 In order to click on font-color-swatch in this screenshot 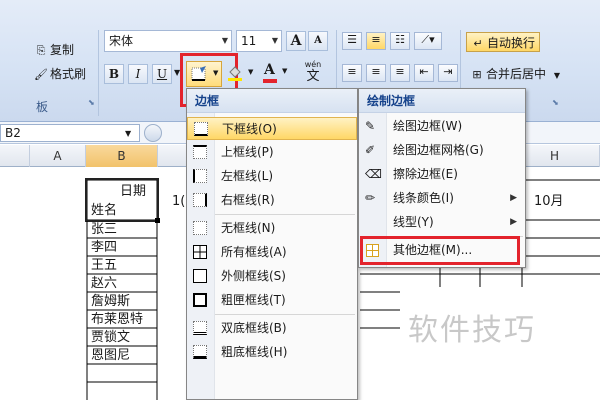, I will do `click(270, 81)`.